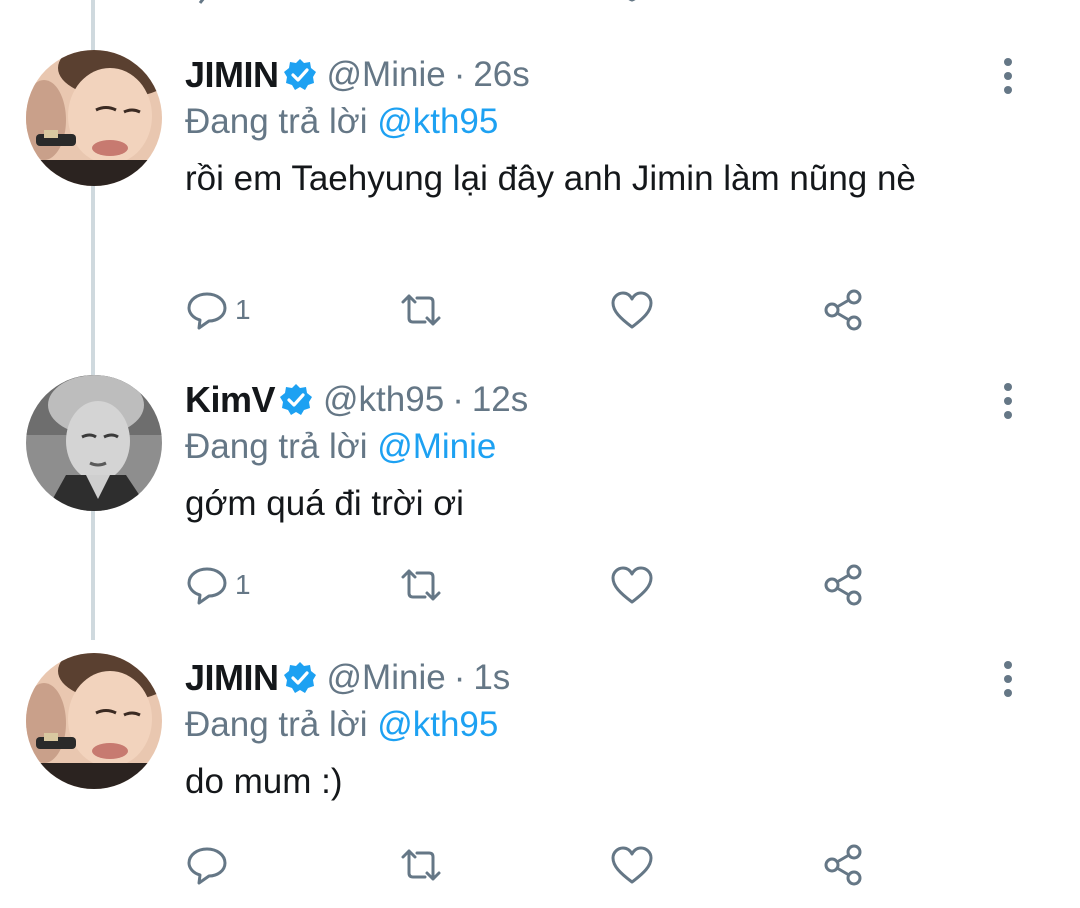 The width and height of the screenshot is (1080, 908). What do you see at coordinates (436, 446) in the screenshot?
I see `reply-mention-link: @Minie` at bounding box center [436, 446].